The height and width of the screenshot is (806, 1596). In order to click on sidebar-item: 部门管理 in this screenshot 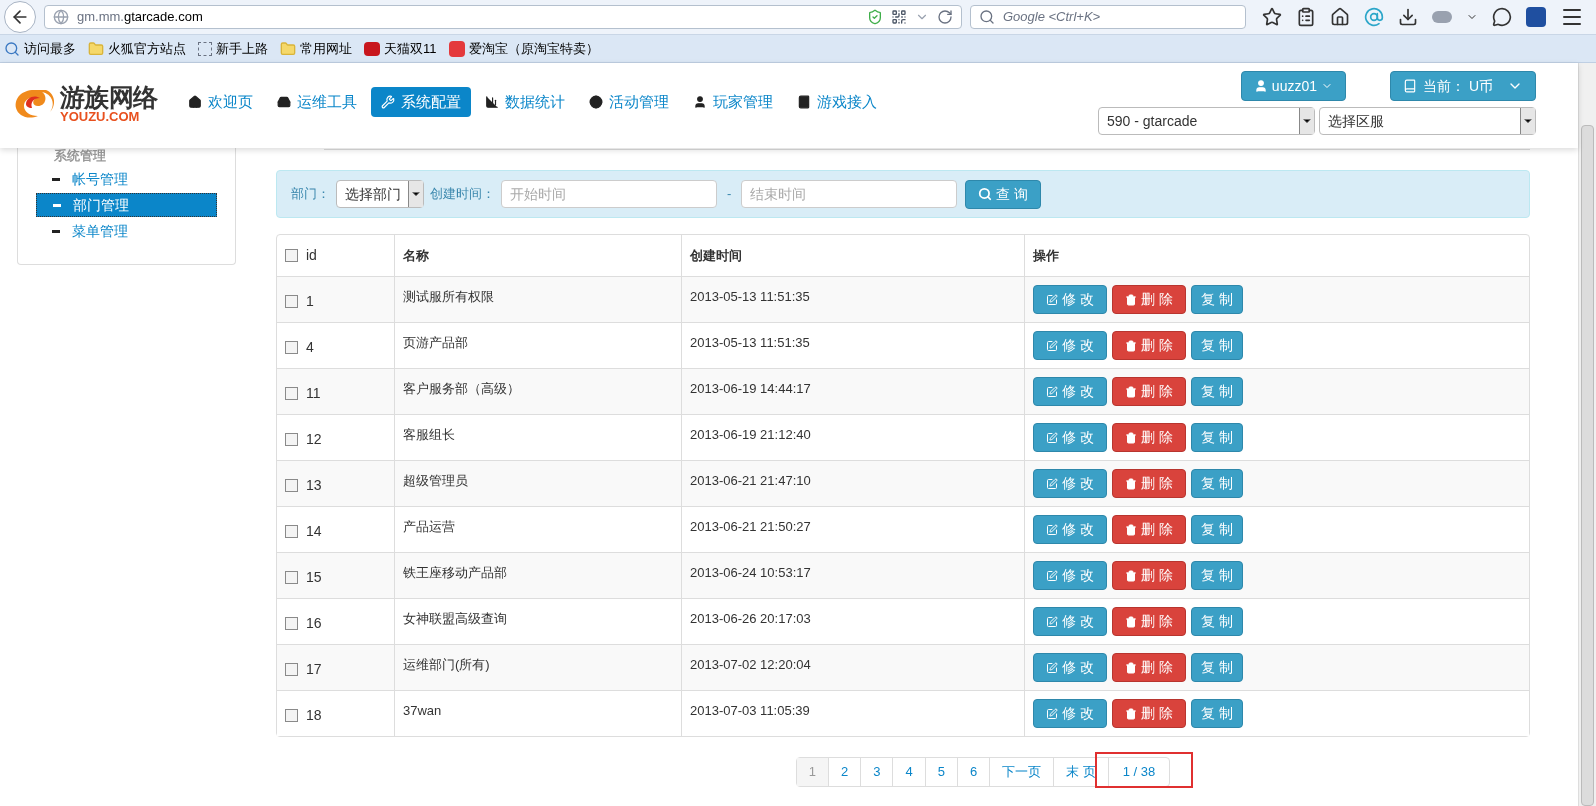, I will do `click(126, 205)`.